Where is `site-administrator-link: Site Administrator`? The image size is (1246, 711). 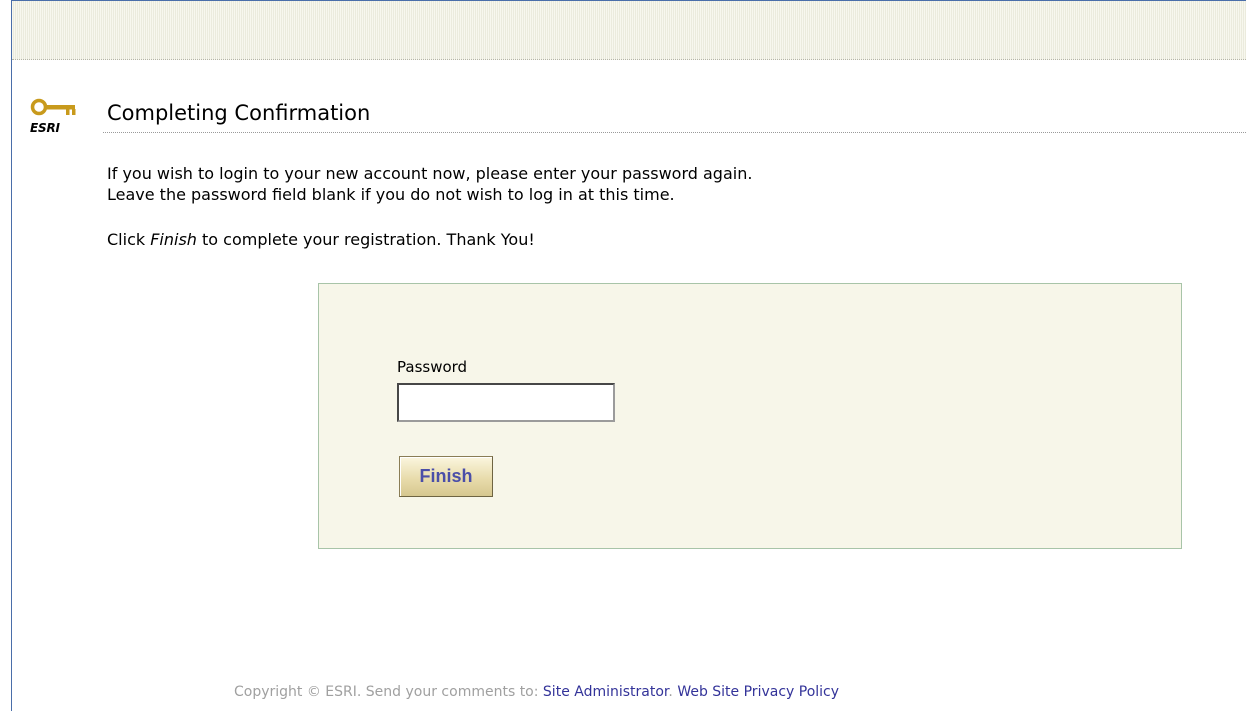
site-administrator-link: Site Administrator is located at coordinates (605, 692).